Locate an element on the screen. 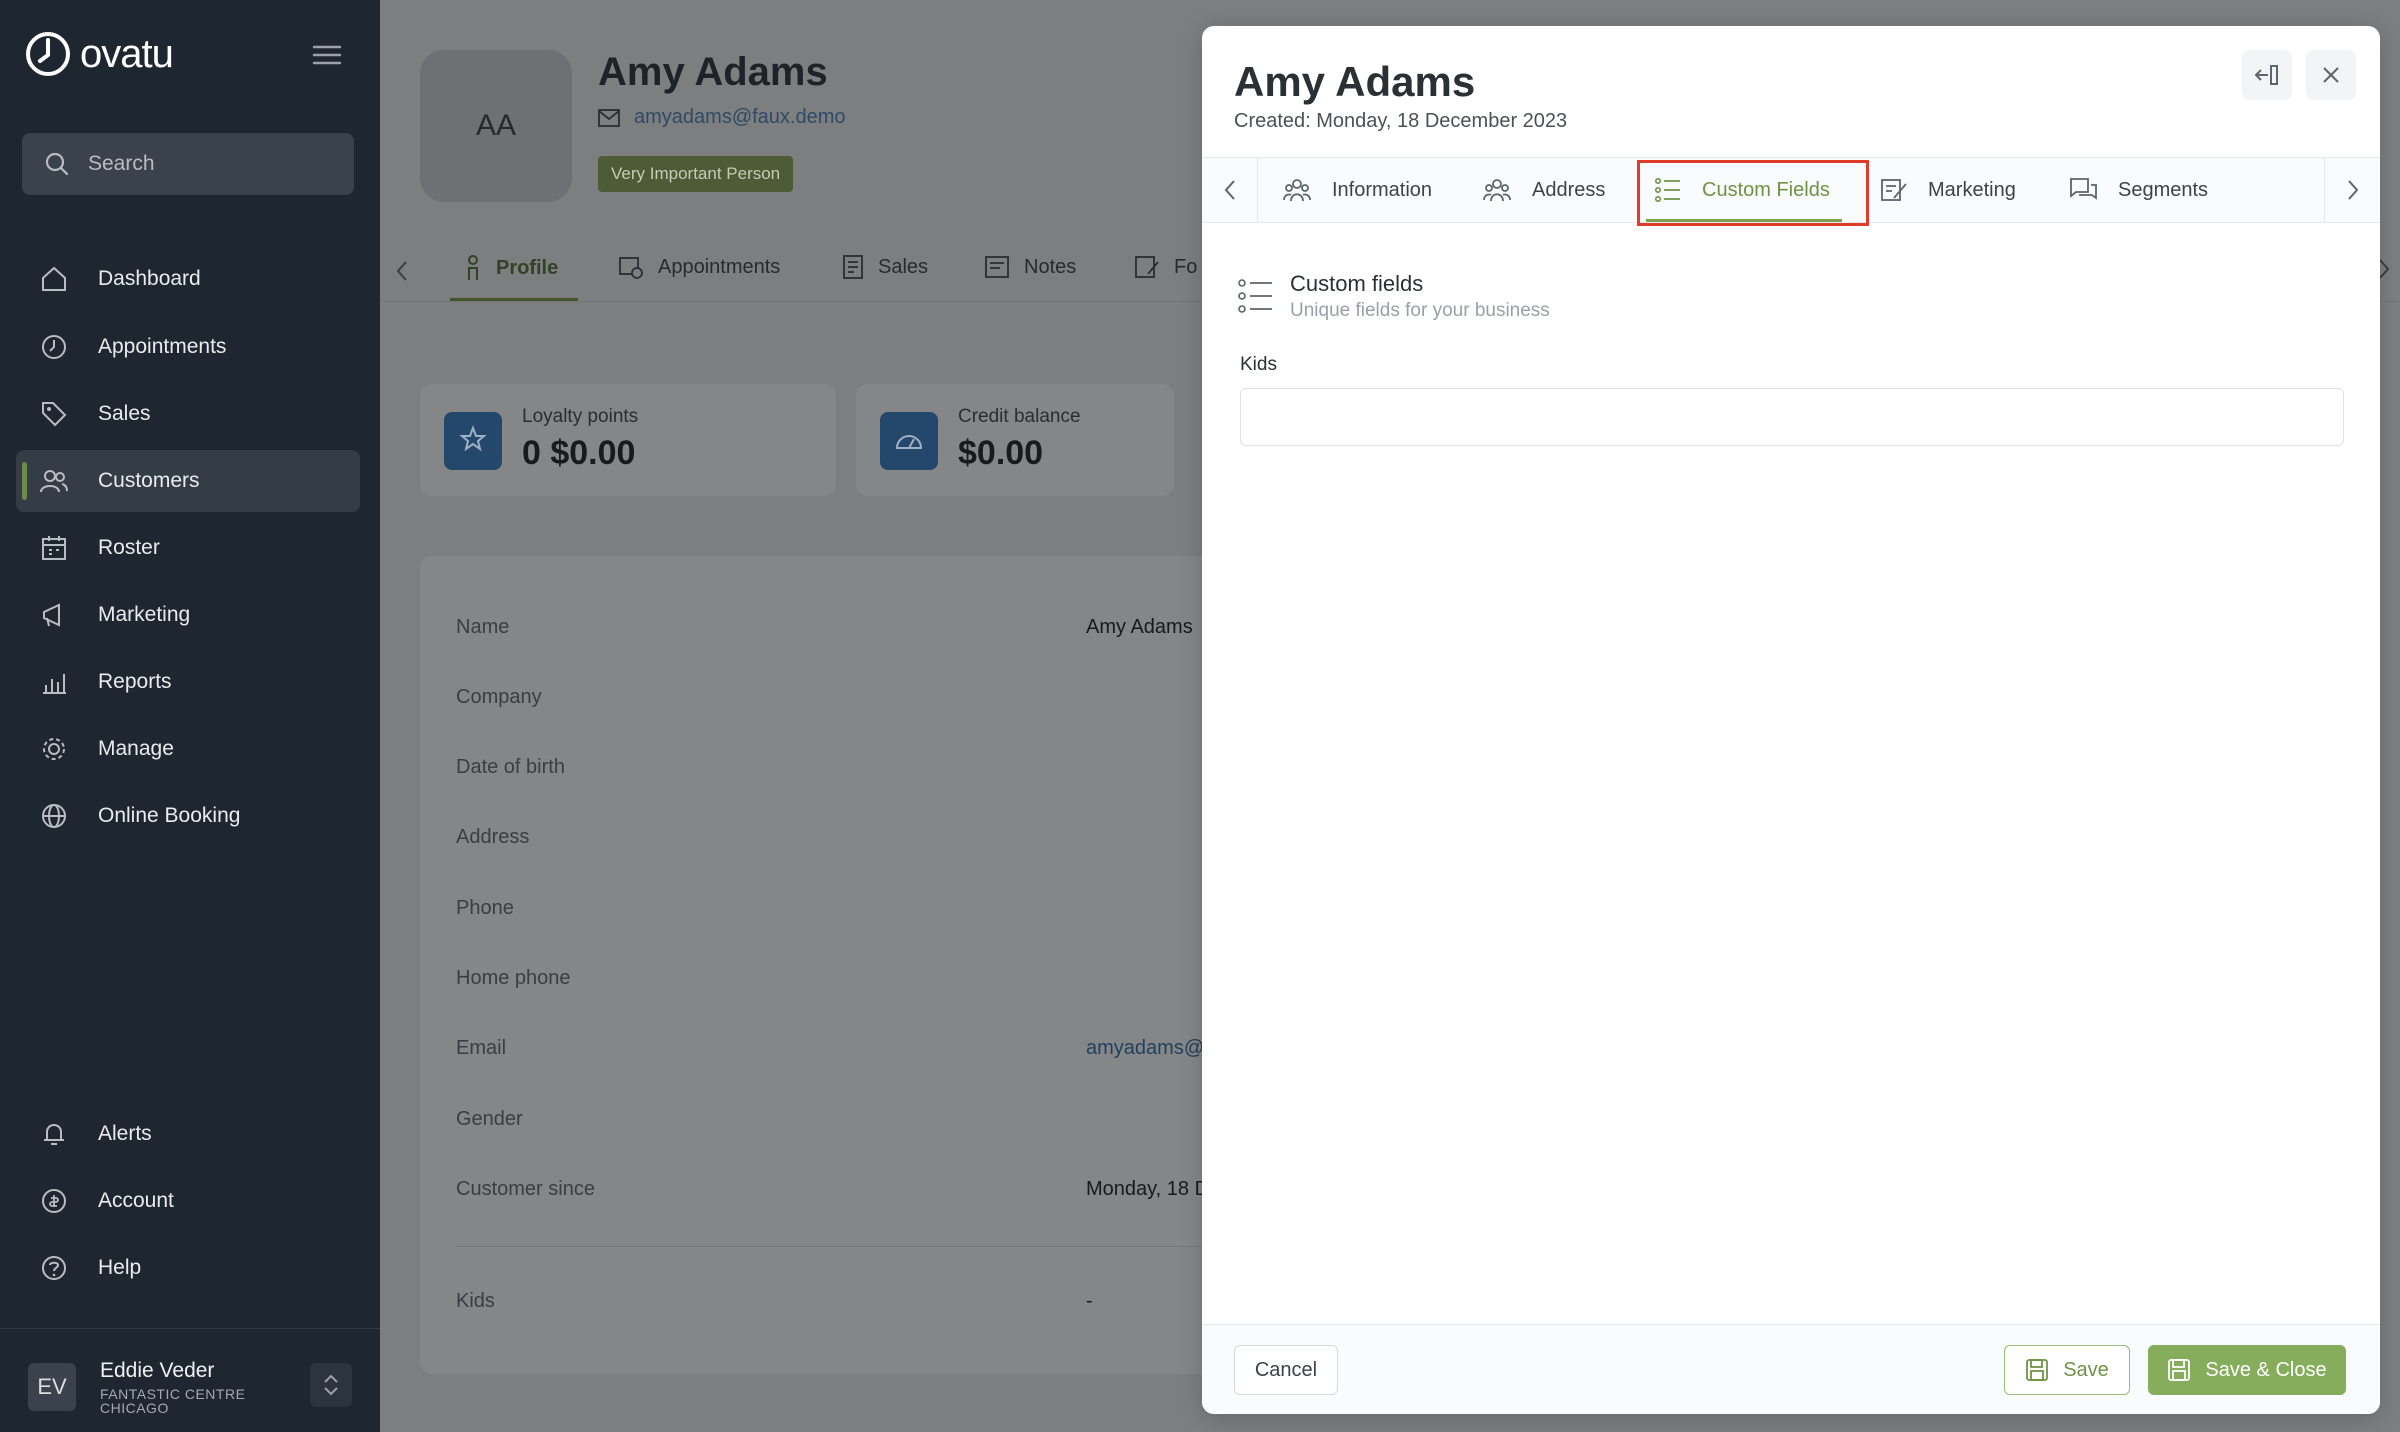 The image size is (2400, 1432). tabs-prev-button is located at coordinates (1230, 190).